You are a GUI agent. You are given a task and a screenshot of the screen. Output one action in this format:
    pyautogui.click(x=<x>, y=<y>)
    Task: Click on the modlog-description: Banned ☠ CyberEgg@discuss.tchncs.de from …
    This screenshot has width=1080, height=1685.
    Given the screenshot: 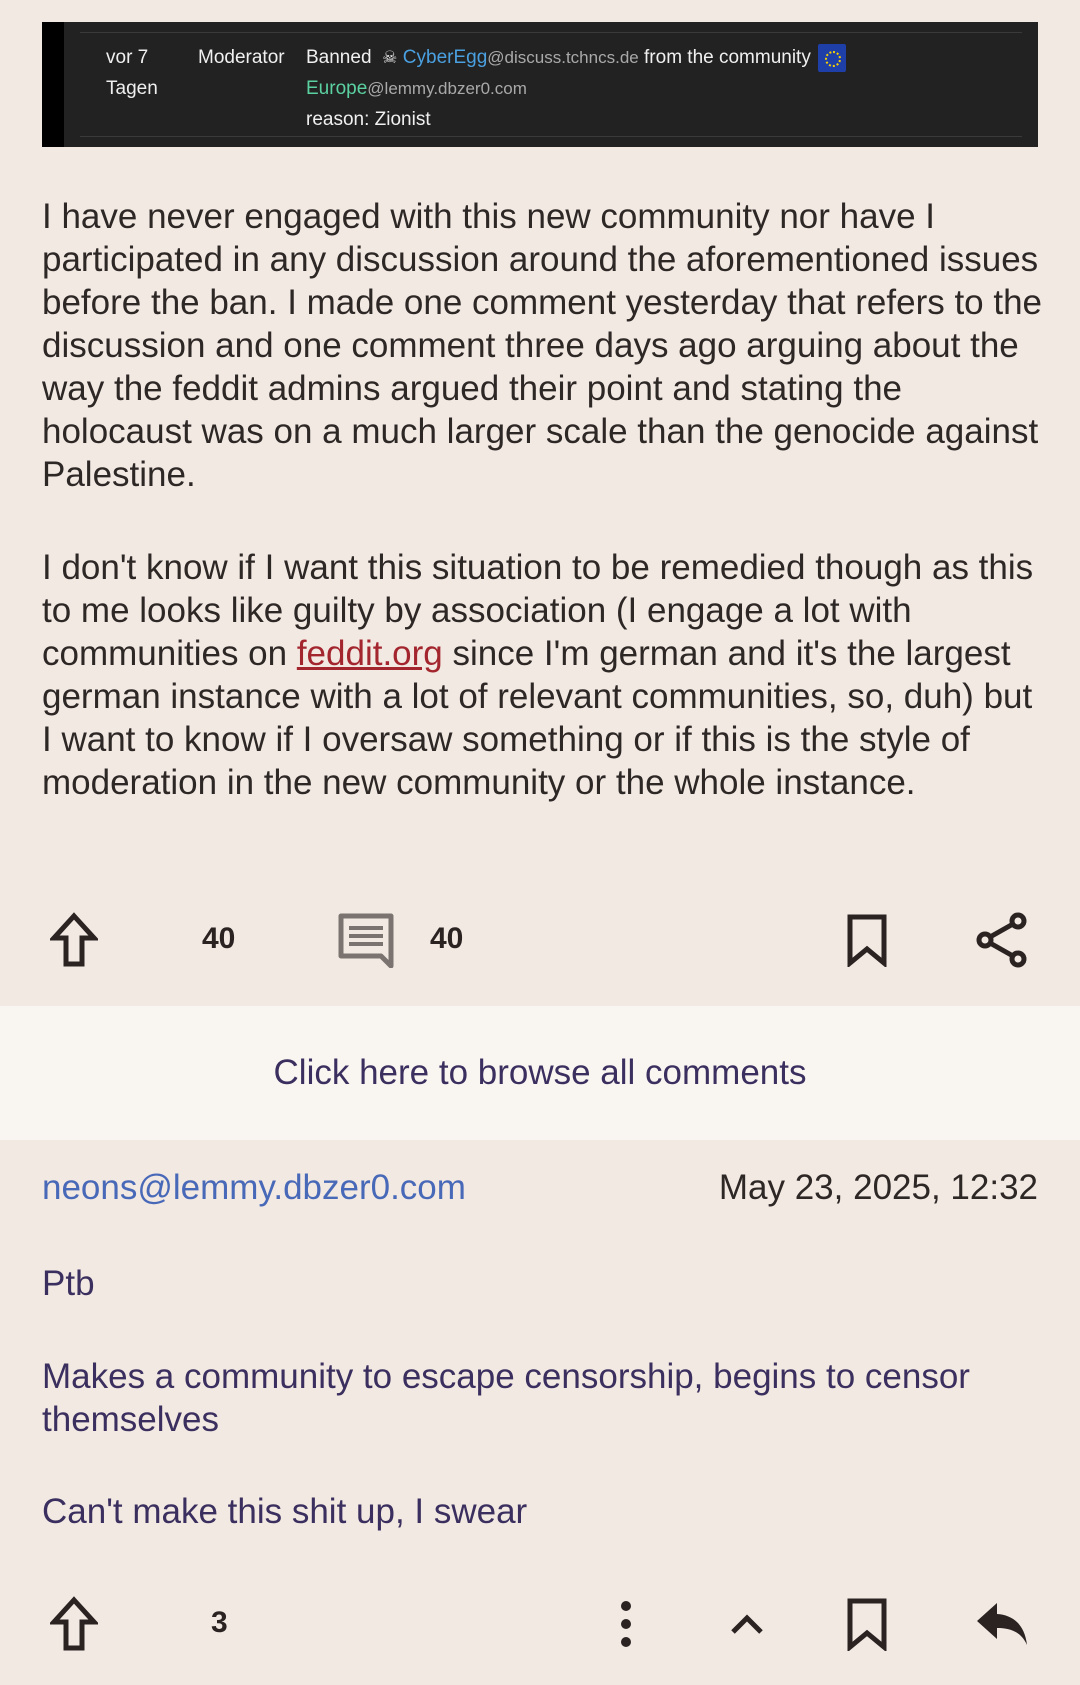 What is the action you would take?
    pyautogui.click(x=666, y=88)
    